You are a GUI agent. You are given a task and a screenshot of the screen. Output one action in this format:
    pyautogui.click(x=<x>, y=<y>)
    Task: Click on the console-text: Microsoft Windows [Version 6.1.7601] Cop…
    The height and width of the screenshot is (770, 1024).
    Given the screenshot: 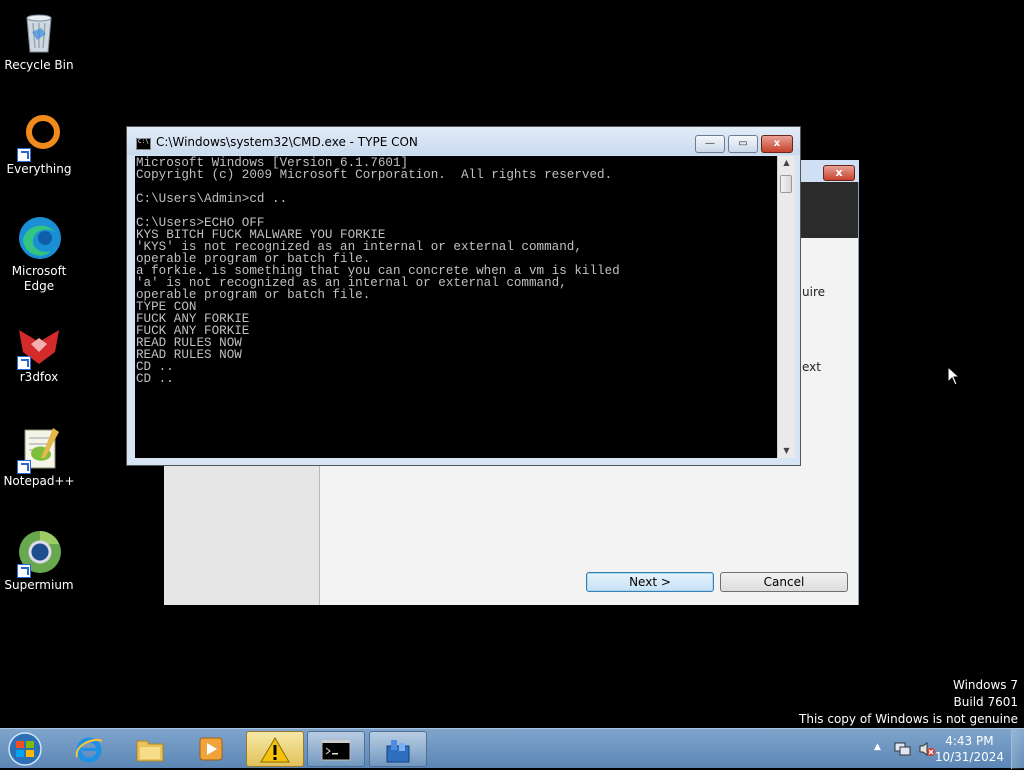 What is the action you would take?
    pyautogui.click(x=378, y=271)
    